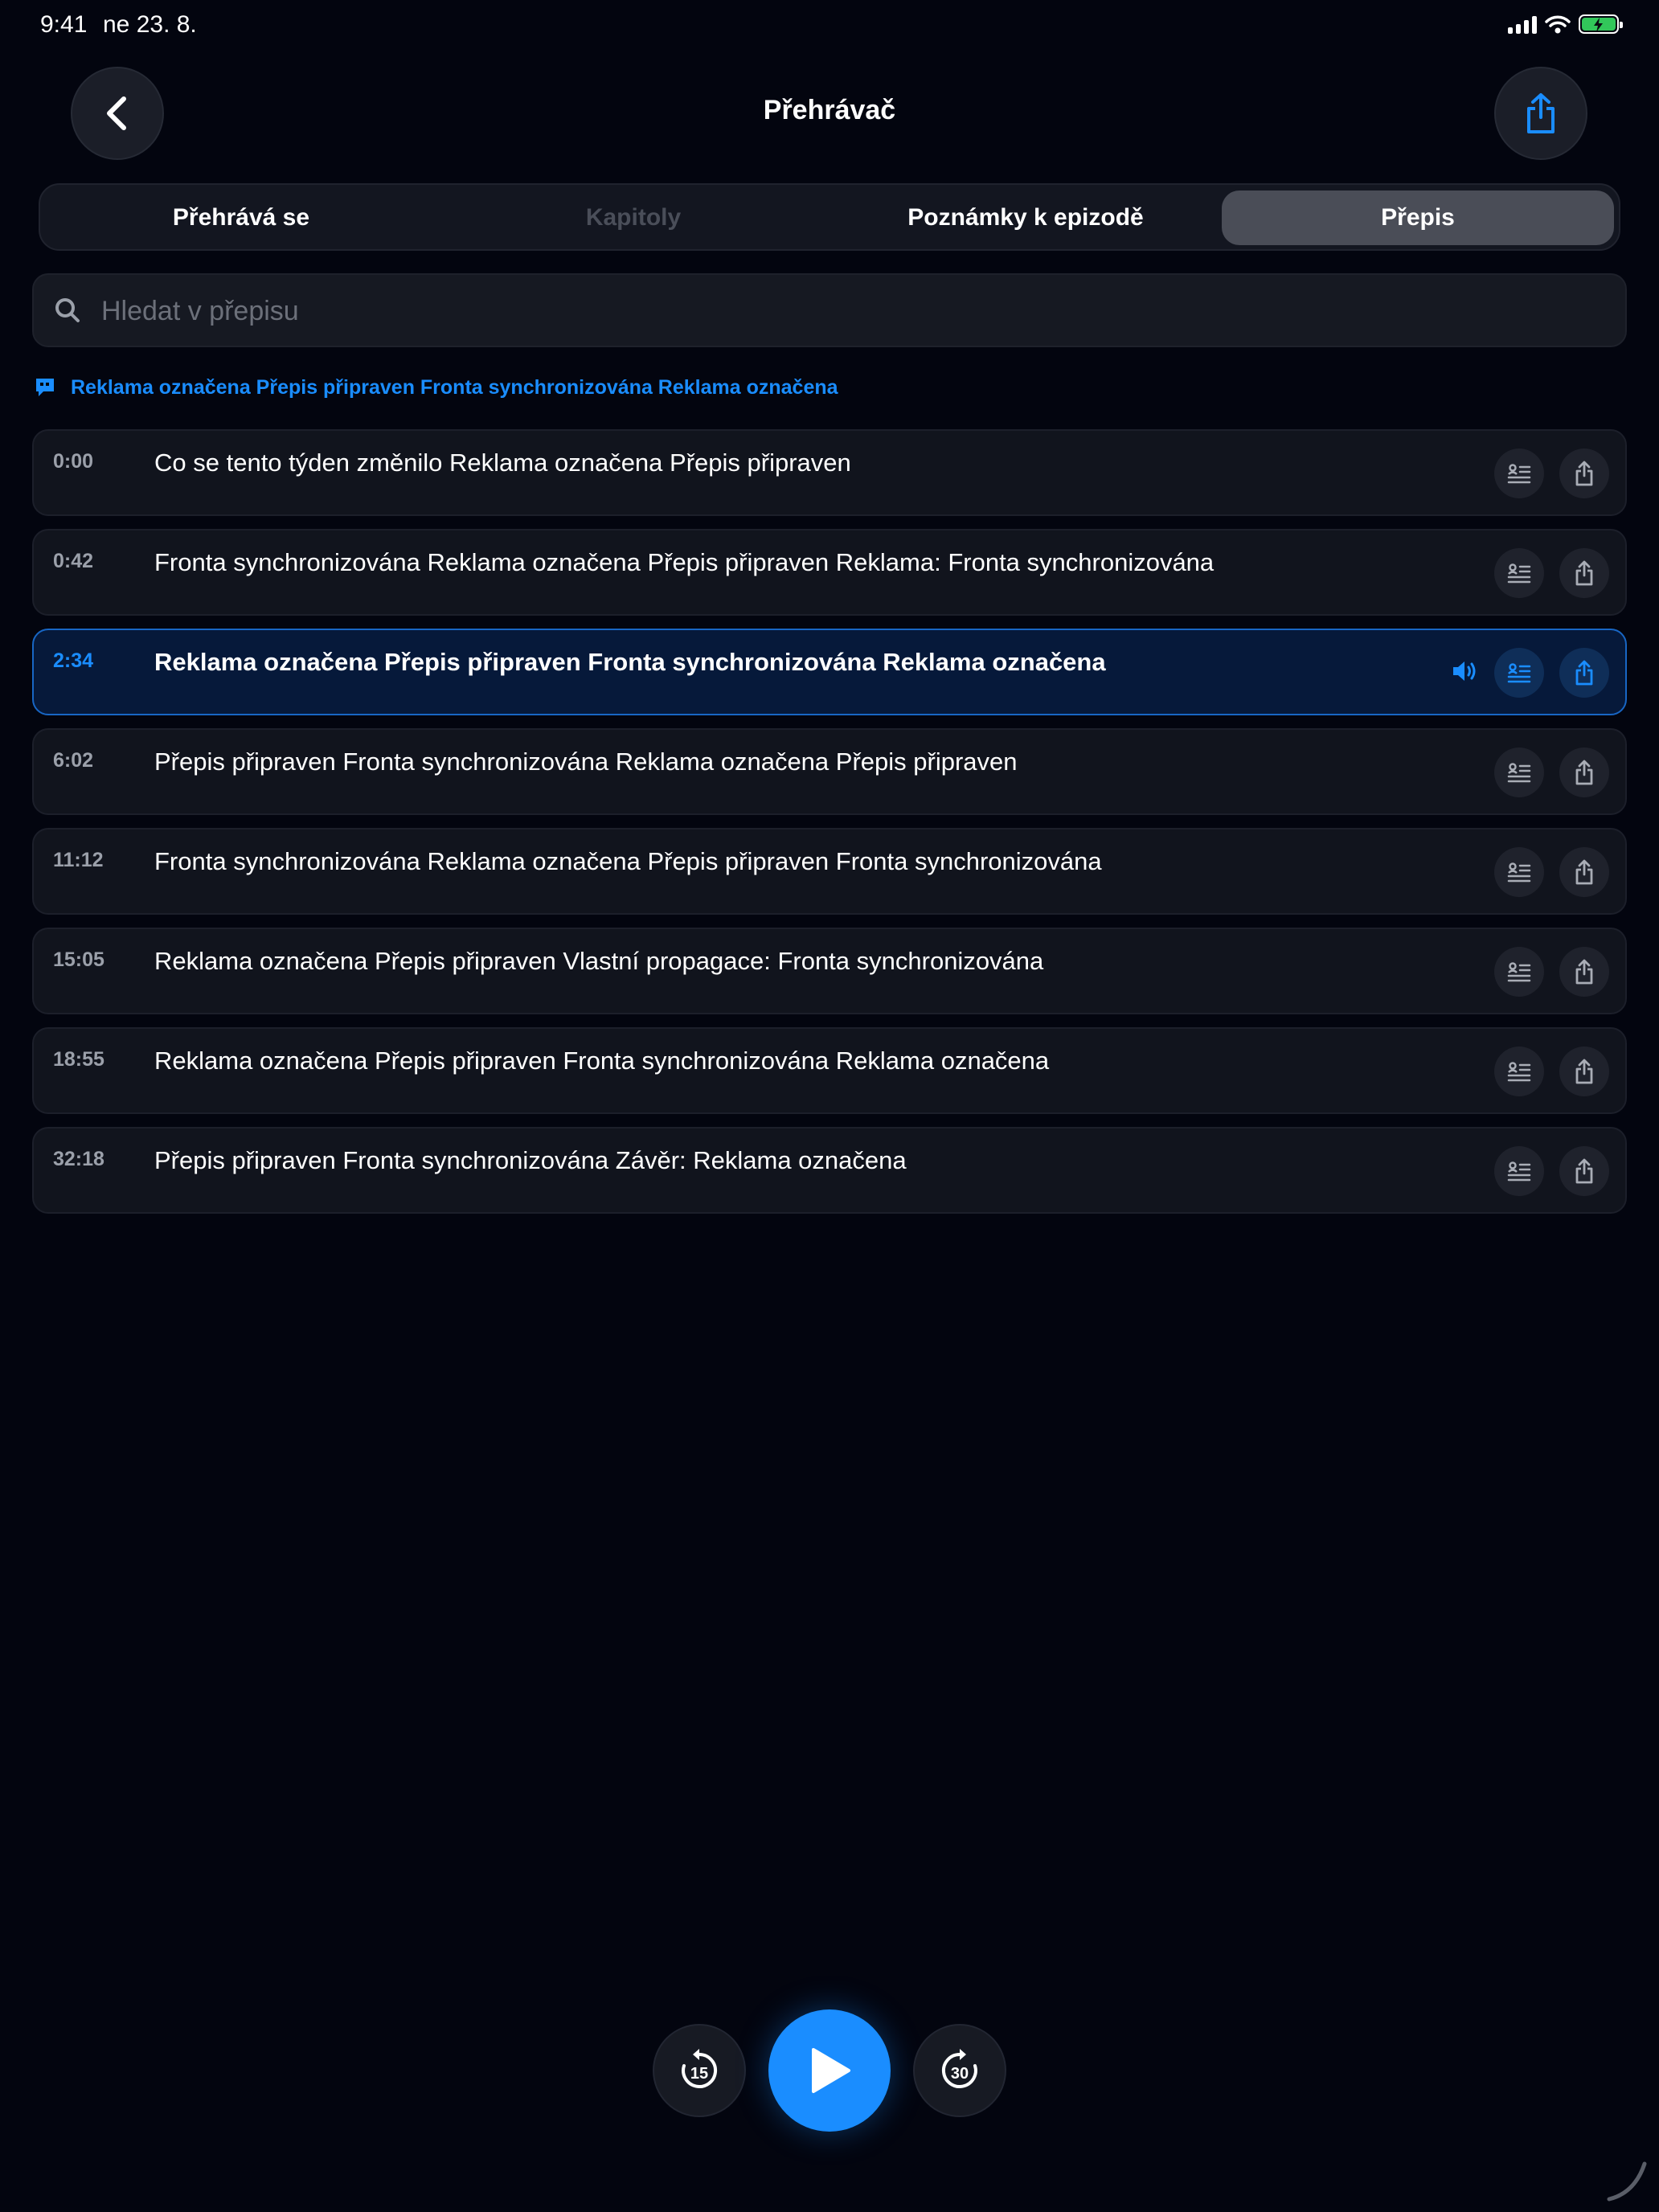 This screenshot has height=2212, width=1659. Describe the element at coordinates (73, 760) in the screenshot. I see `row-timestamp: 6:02` at that location.